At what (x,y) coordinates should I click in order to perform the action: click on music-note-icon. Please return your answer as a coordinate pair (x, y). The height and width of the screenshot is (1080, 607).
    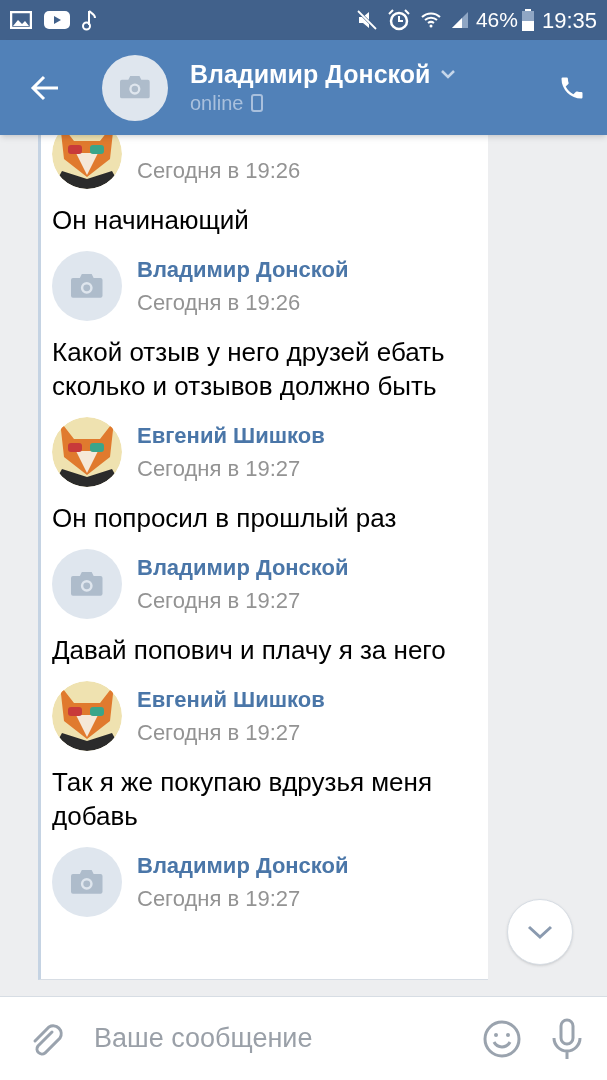
    Looking at the image, I should click on (90, 20).